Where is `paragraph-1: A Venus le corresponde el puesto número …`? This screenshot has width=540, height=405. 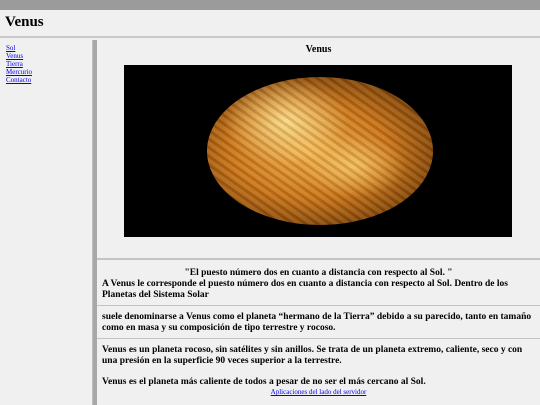 paragraph-1: A Venus le corresponde el puesto número … is located at coordinates (305, 289).